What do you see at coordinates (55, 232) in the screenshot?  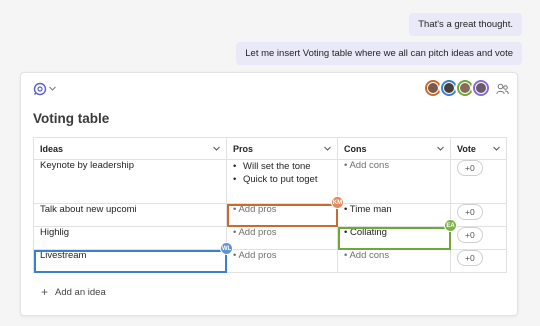 I see `idea-text: Highlig` at bounding box center [55, 232].